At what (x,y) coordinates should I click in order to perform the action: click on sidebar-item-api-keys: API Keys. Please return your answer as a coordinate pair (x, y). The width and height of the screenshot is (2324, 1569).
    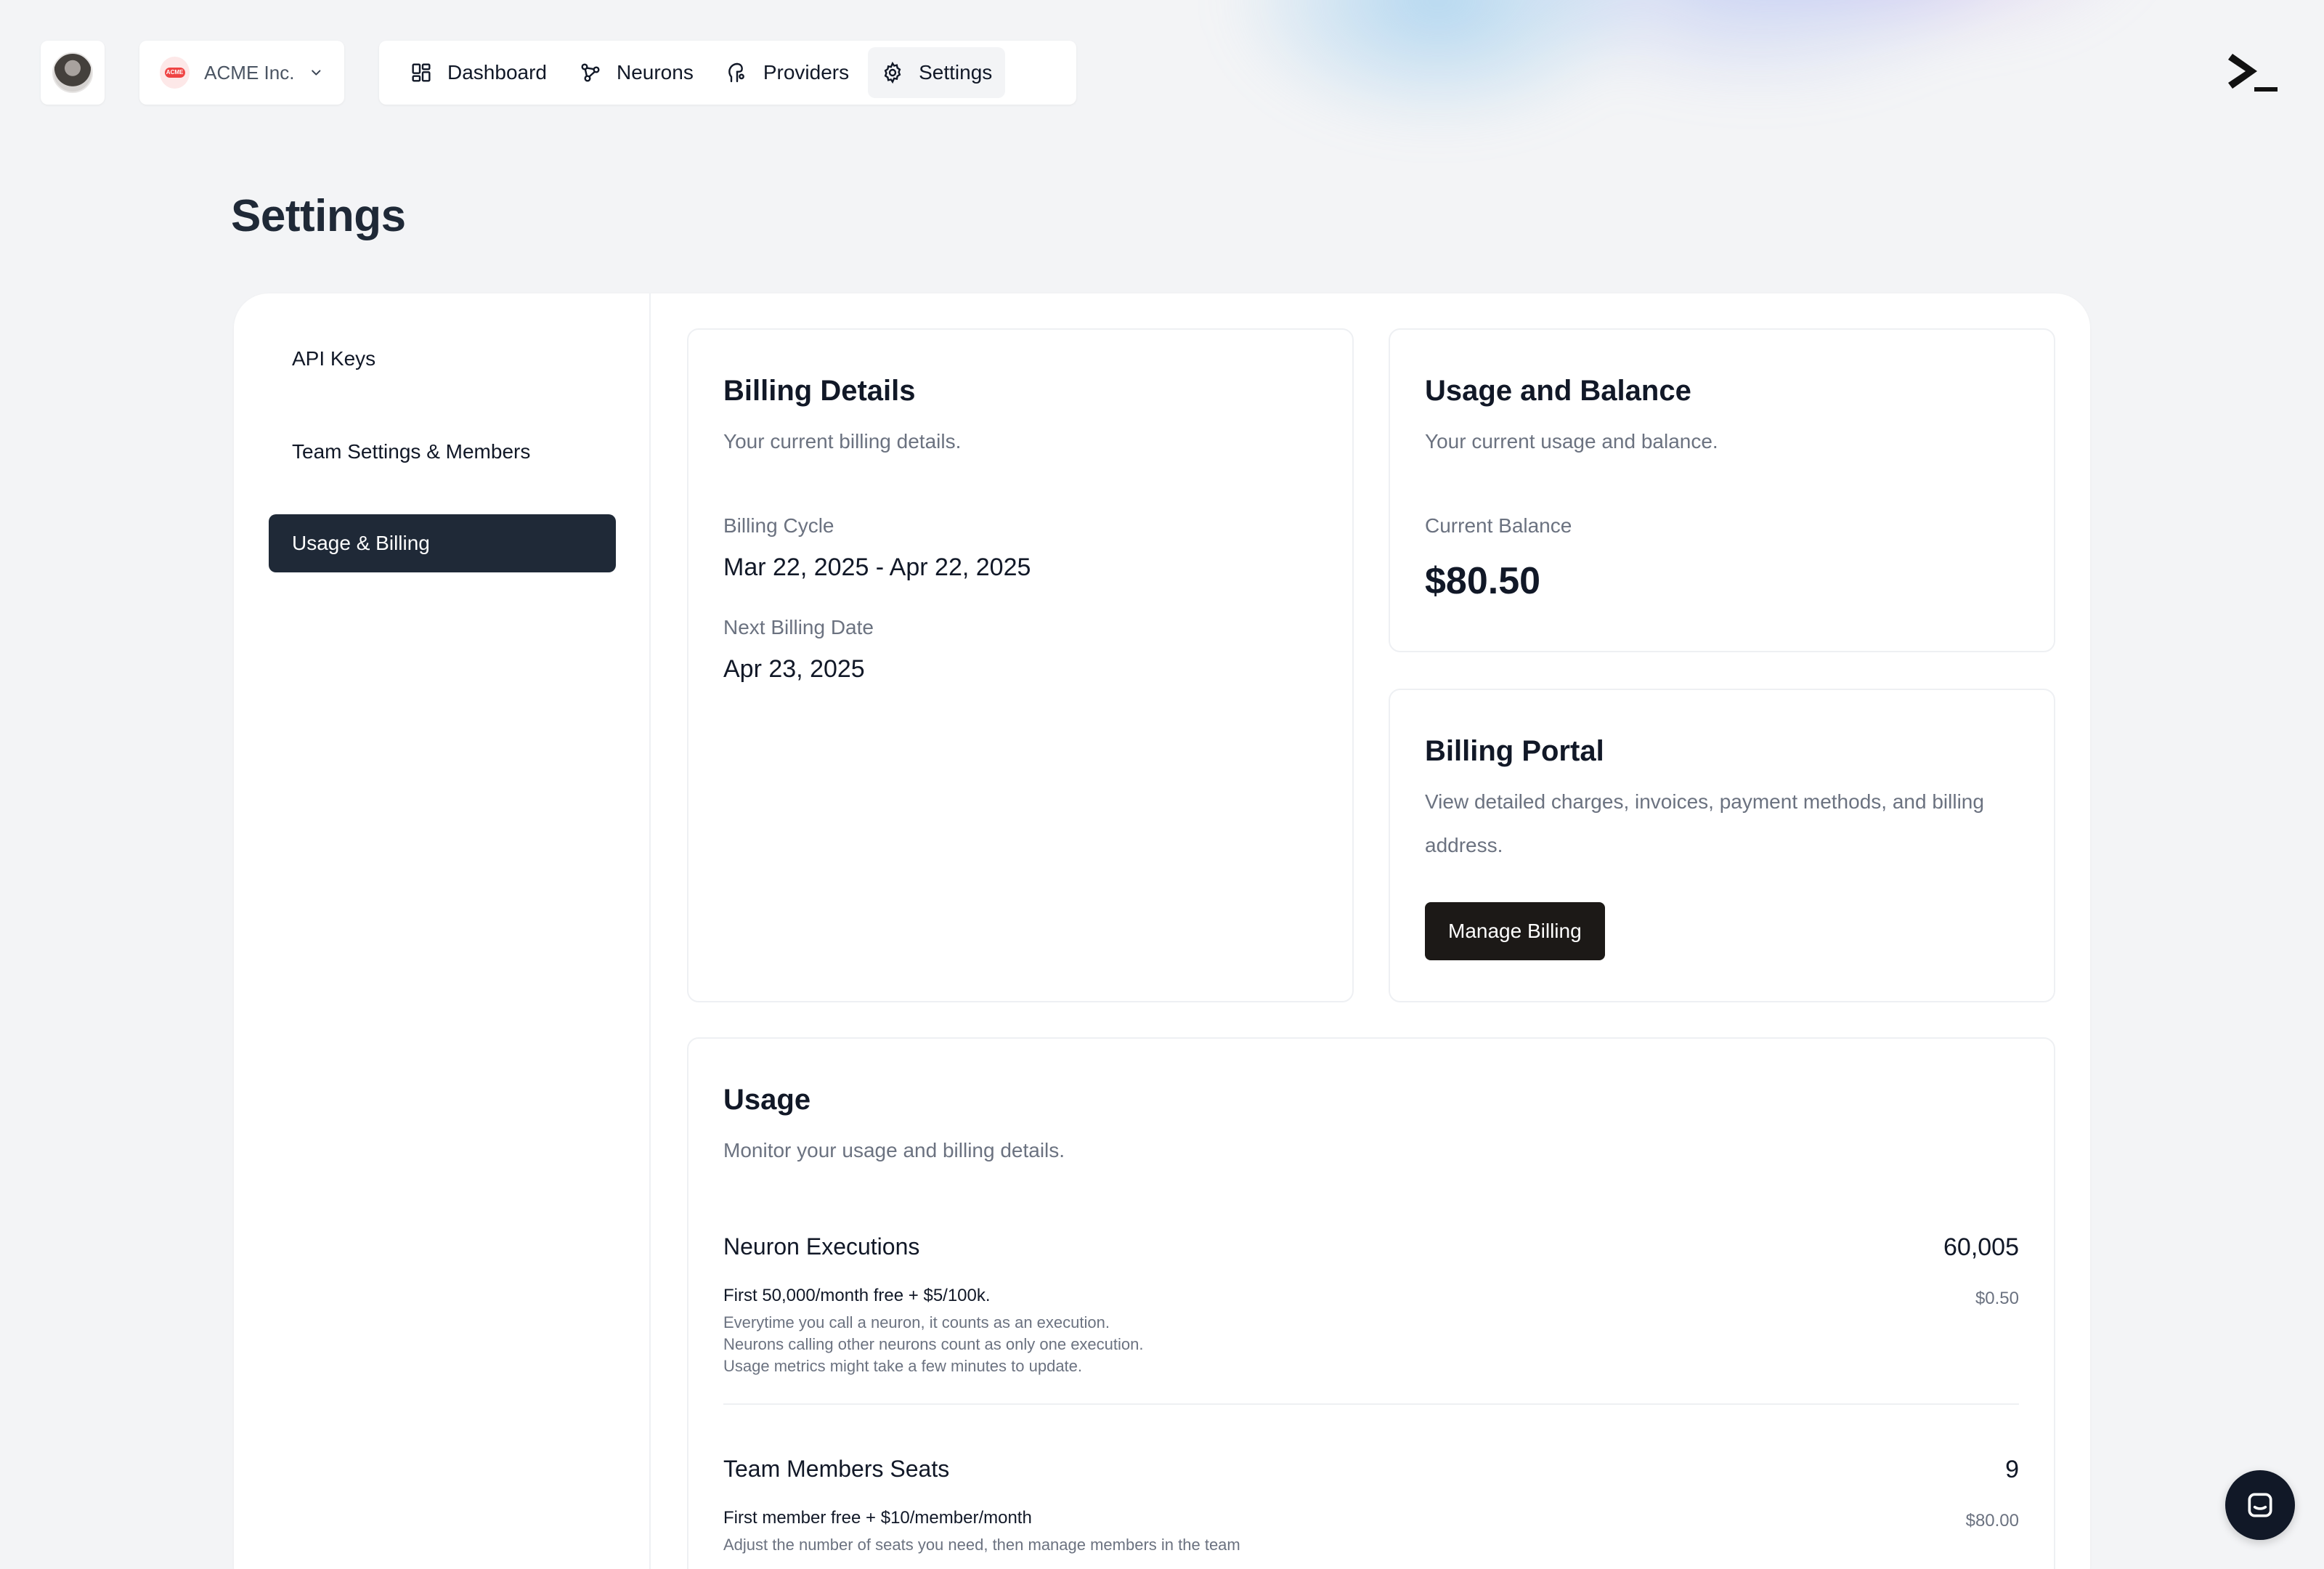
    Looking at the image, I should click on (442, 359).